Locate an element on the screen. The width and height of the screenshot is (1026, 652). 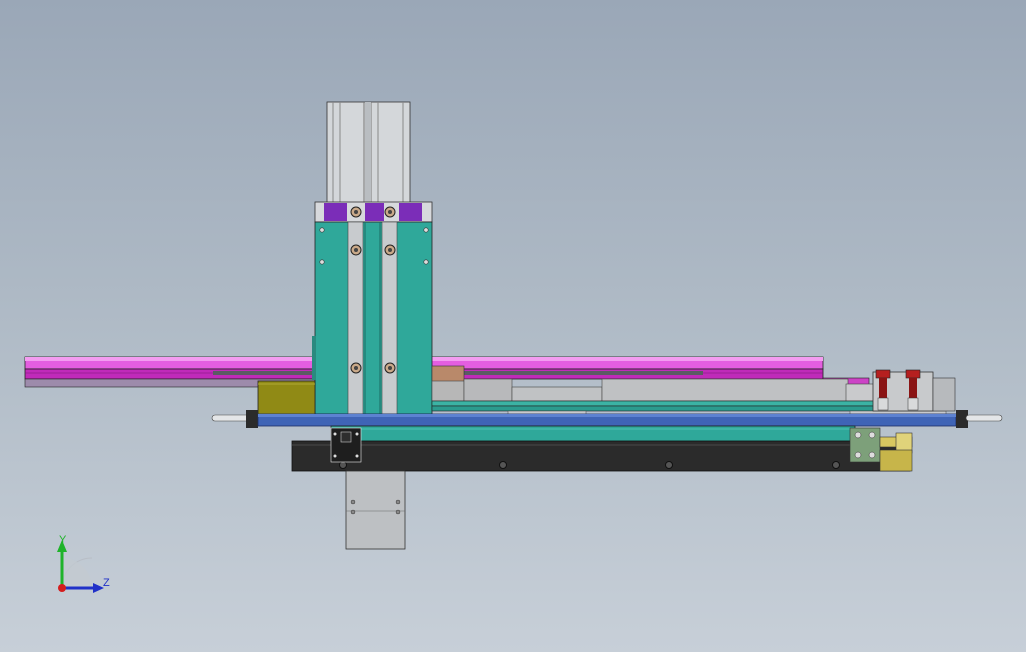
dark-base-rail is located at coordinates (601, 456).